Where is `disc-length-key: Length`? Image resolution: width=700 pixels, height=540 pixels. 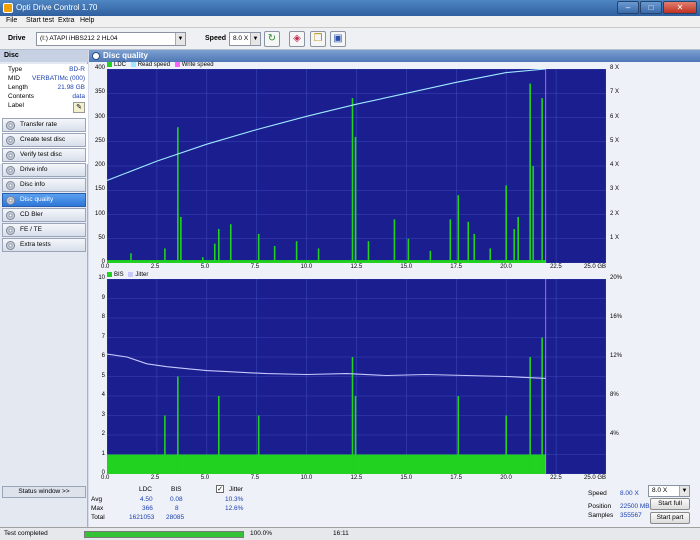
disc-length-key: Length is located at coordinates (18, 87).